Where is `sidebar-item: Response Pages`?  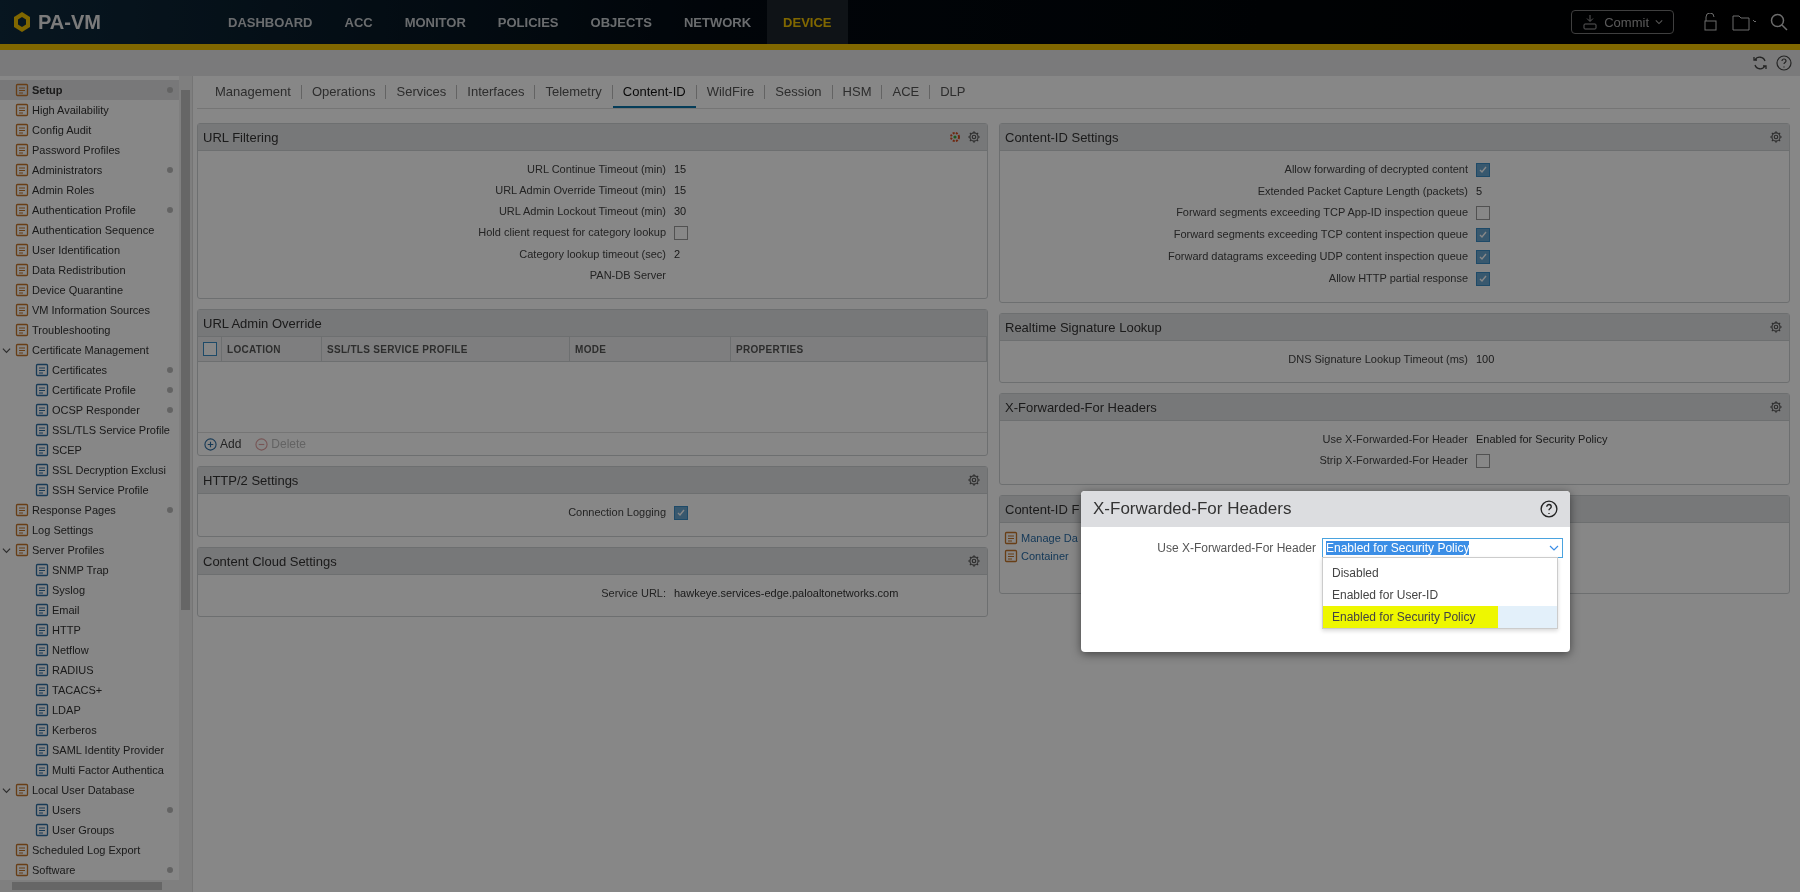 sidebar-item: Response Pages is located at coordinates (89, 510).